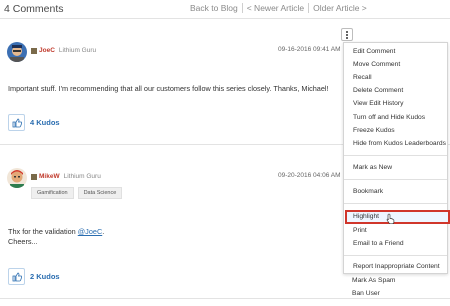 The width and height of the screenshot is (450, 306). What do you see at coordinates (390, 218) in the screenshot?
I see `hand-cursor-icon` at bounding box center [390, 218].